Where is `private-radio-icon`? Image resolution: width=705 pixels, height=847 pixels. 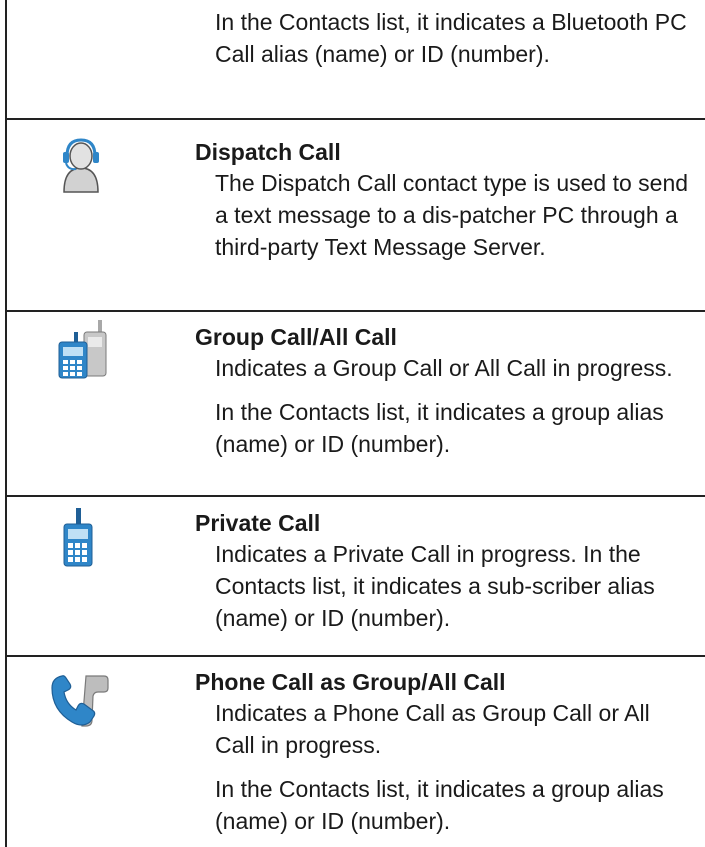 private-radio-icon is located at coordinates (78, 537).